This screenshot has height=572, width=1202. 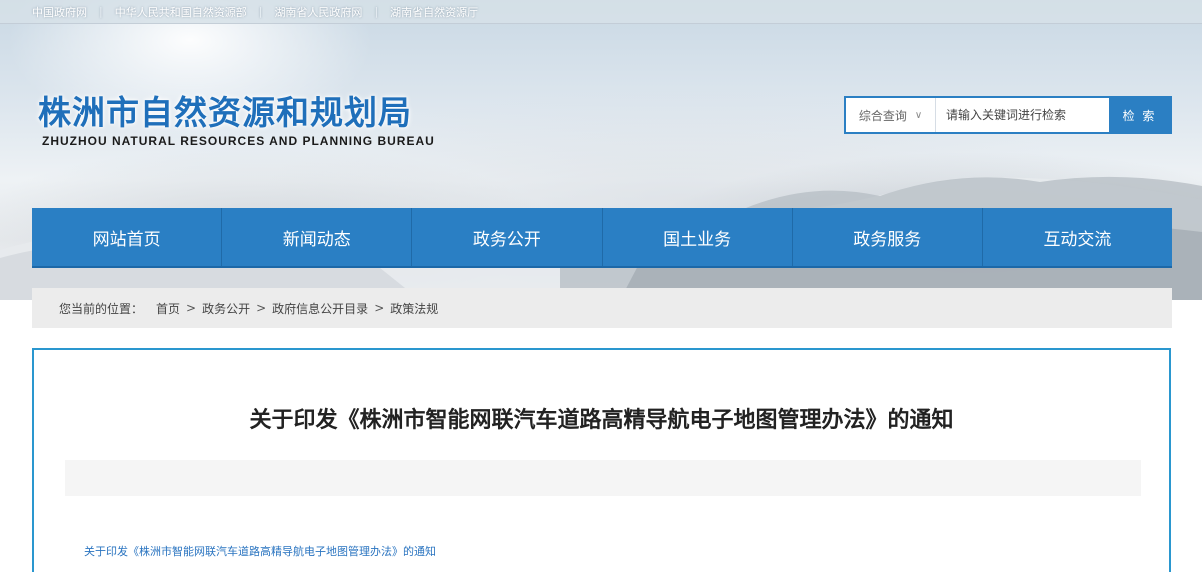 What do you see at coordinates (603, 478) in the screenshot?
I see `article-meta-bar` at bounding box center [603, 478].